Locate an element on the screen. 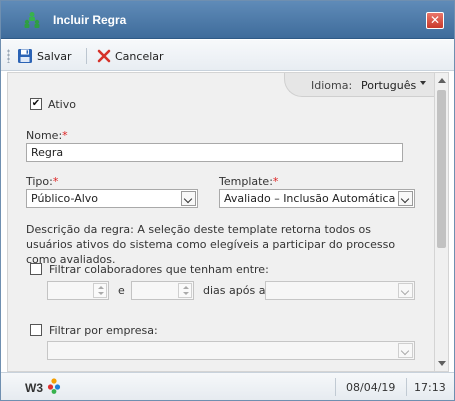 The width and height of the screenshot is (455, 401). save-button: Salvar is located at coordinates (44, 56).